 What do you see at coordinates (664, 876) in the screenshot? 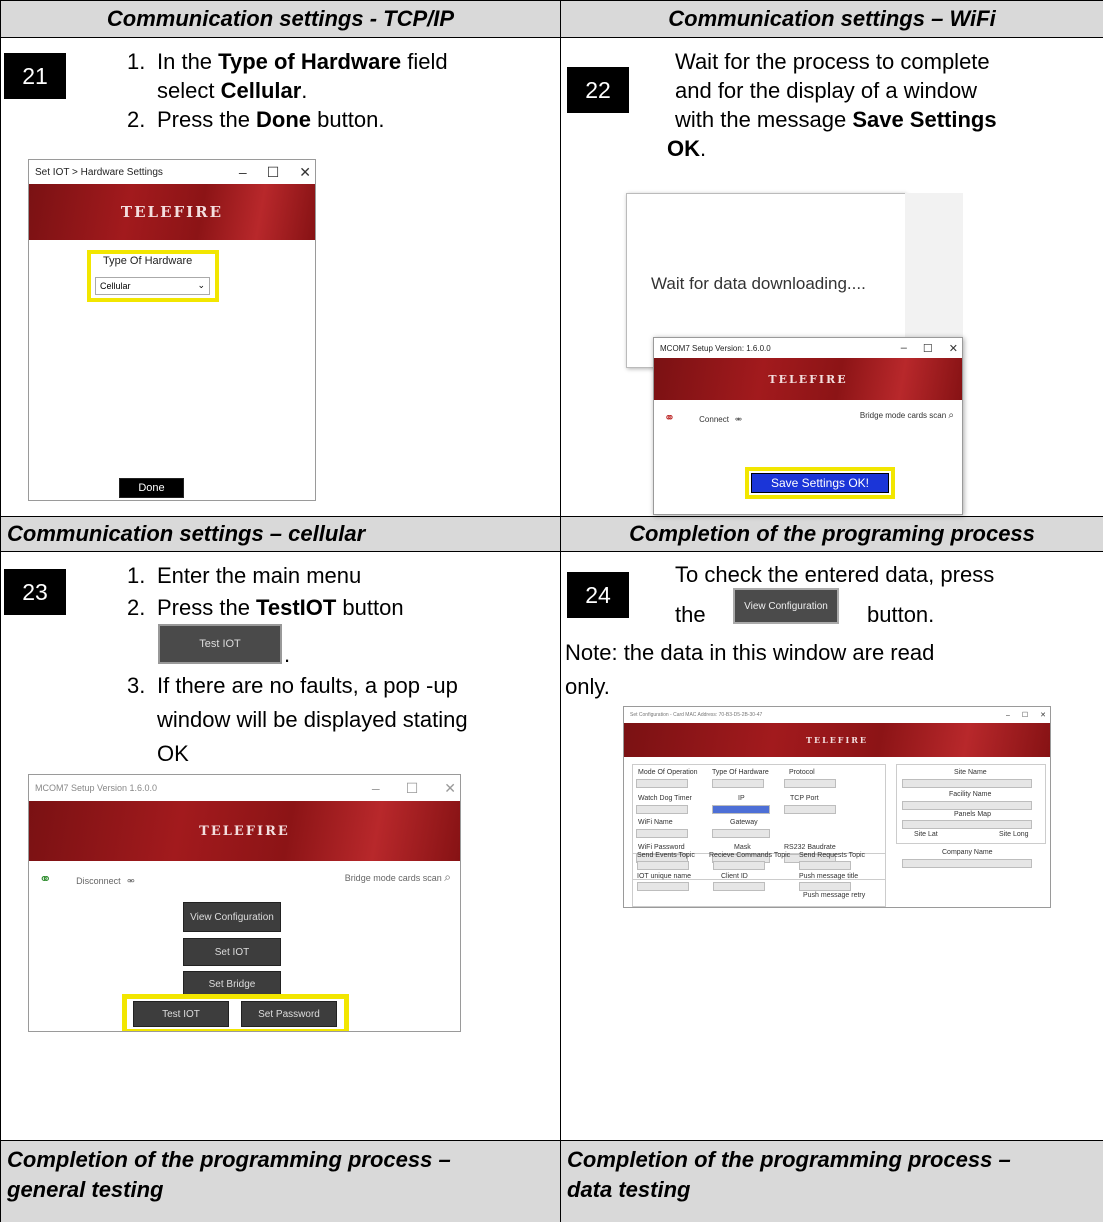
I see `iot-name-label: IOT unique name` at bounding box center [664, 876].